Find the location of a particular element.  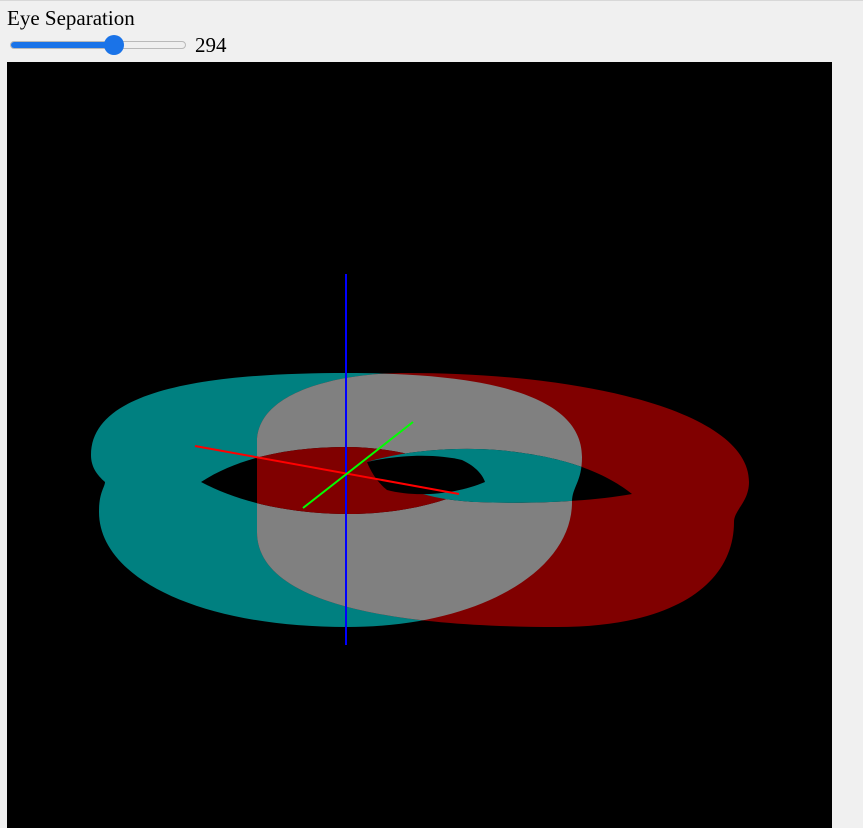

window-top-border is located at coordinates (431, 0).